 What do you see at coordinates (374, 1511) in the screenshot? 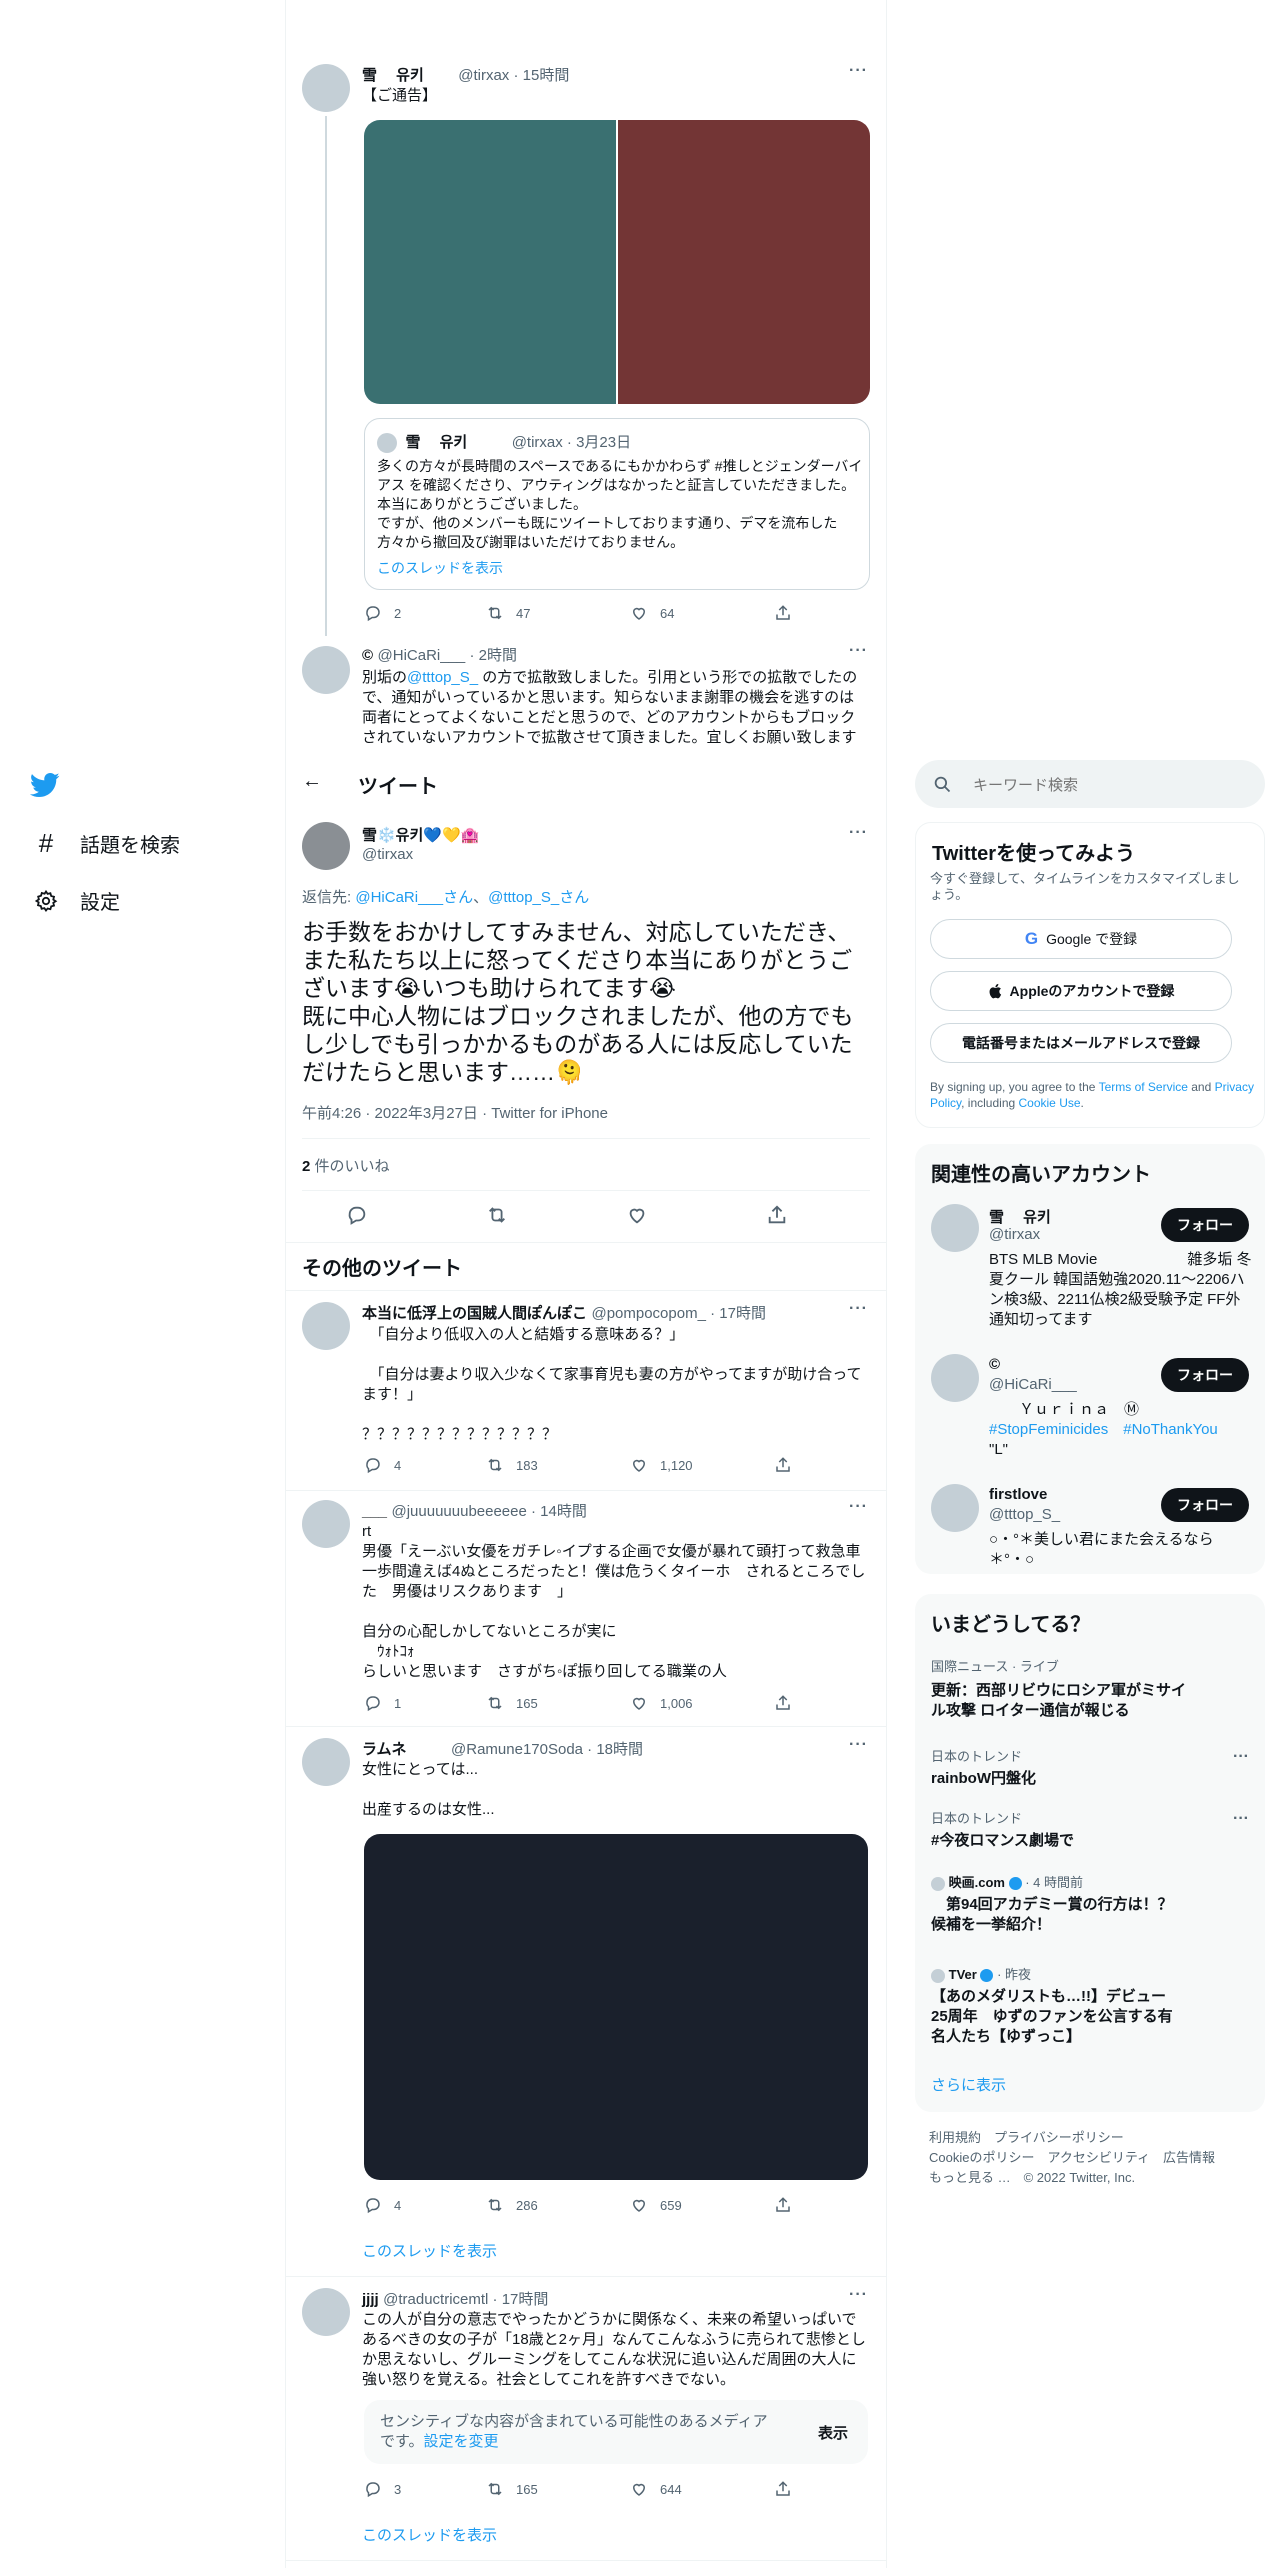
I see `user-name: ___` at bounding box center [374, 1511].